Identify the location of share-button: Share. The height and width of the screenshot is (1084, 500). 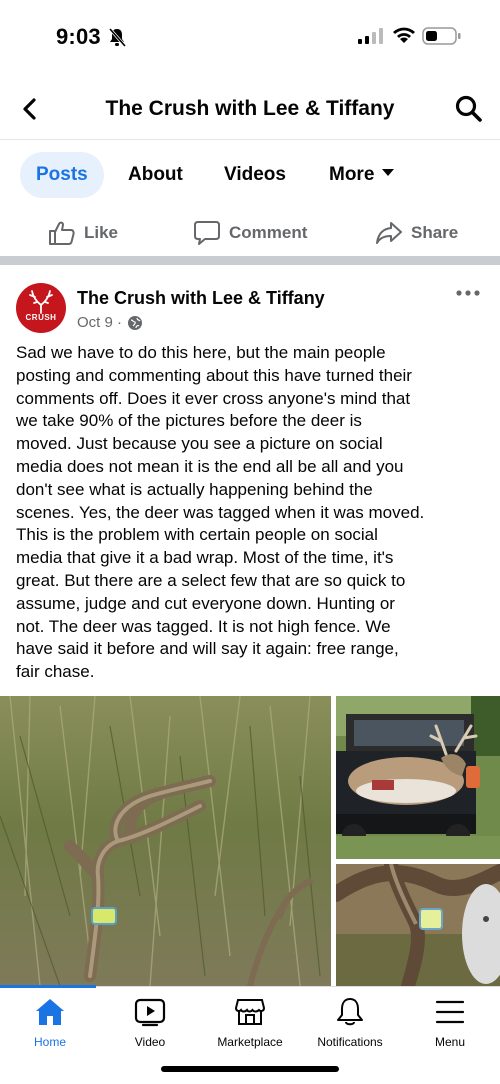
(416, 233).